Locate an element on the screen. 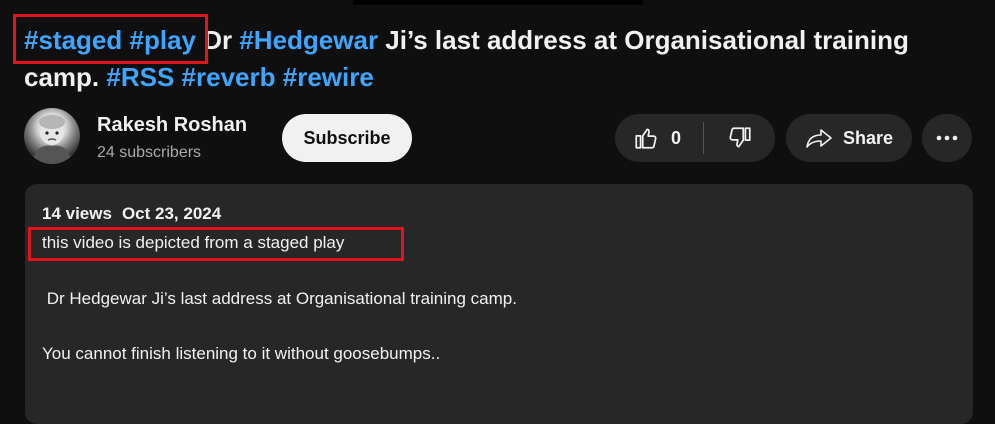  channel-avatar is located at coordinates (52, 136).